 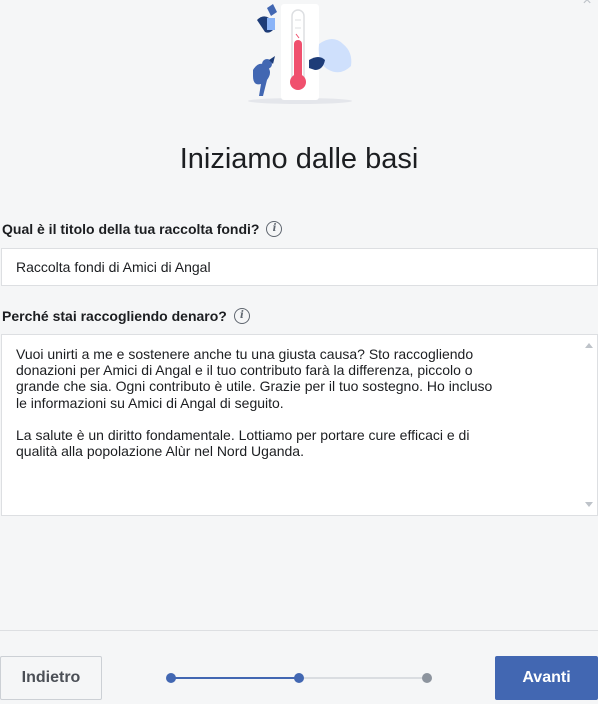 I want to click on progress-track-remaining, so click(x=363, y=678).